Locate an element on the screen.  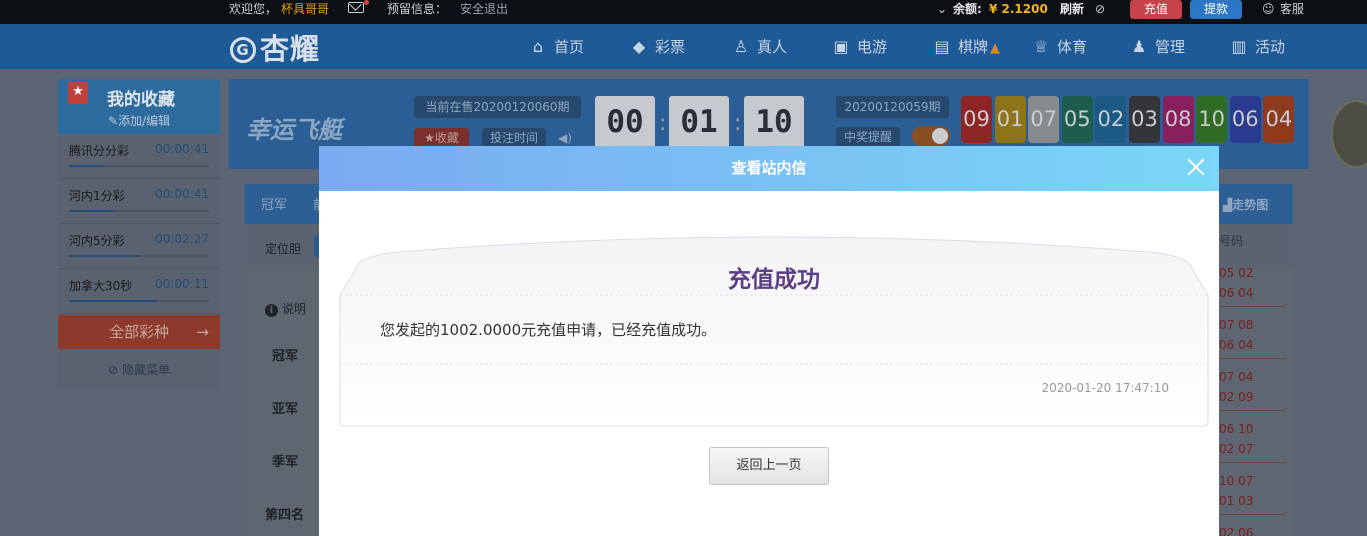
nav-label: 电游 is located at coordinates (872, 47).